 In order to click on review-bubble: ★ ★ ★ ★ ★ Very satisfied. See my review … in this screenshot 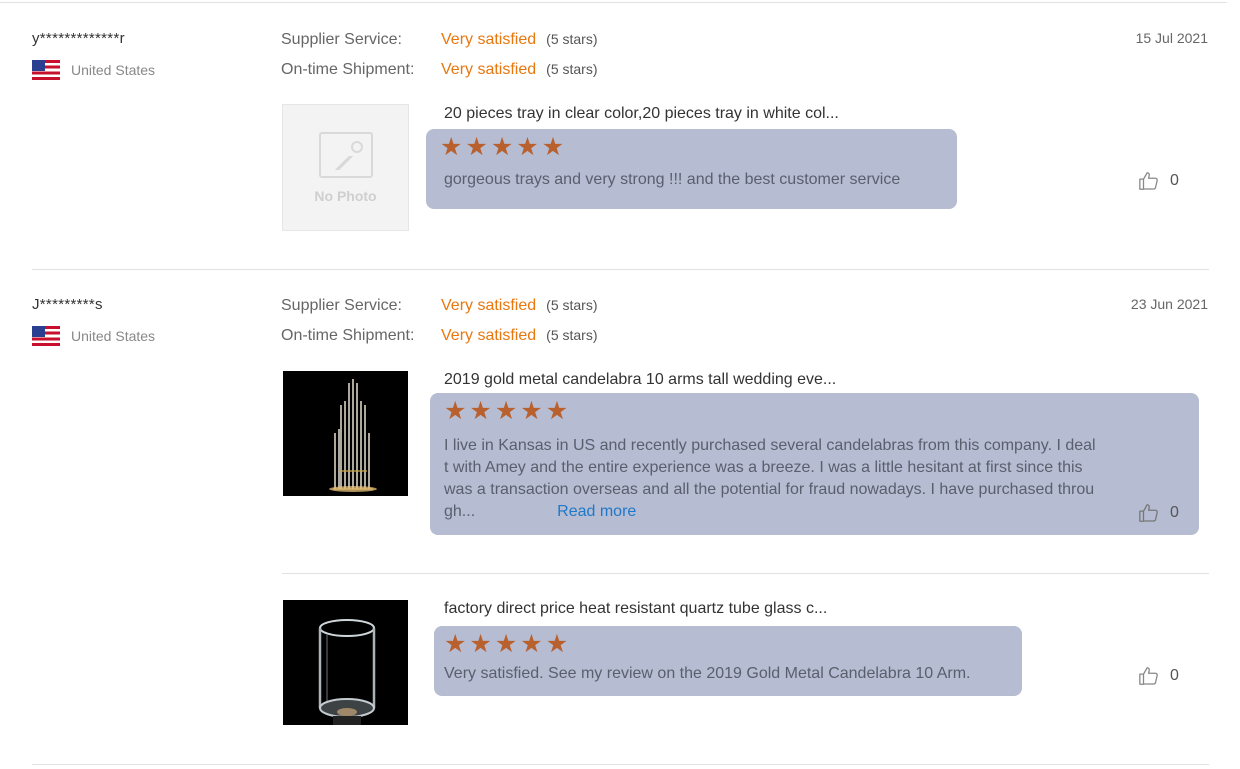, I will do `click(728, 661)`.